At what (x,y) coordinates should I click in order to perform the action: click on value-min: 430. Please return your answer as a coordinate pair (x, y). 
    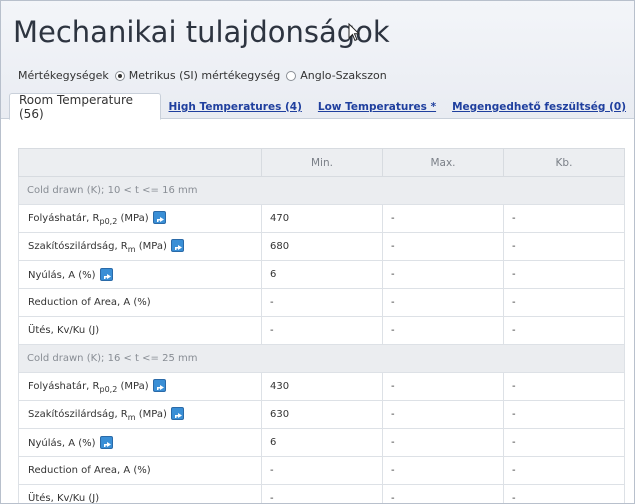
    Looking at the image, I should click on (322, 386).